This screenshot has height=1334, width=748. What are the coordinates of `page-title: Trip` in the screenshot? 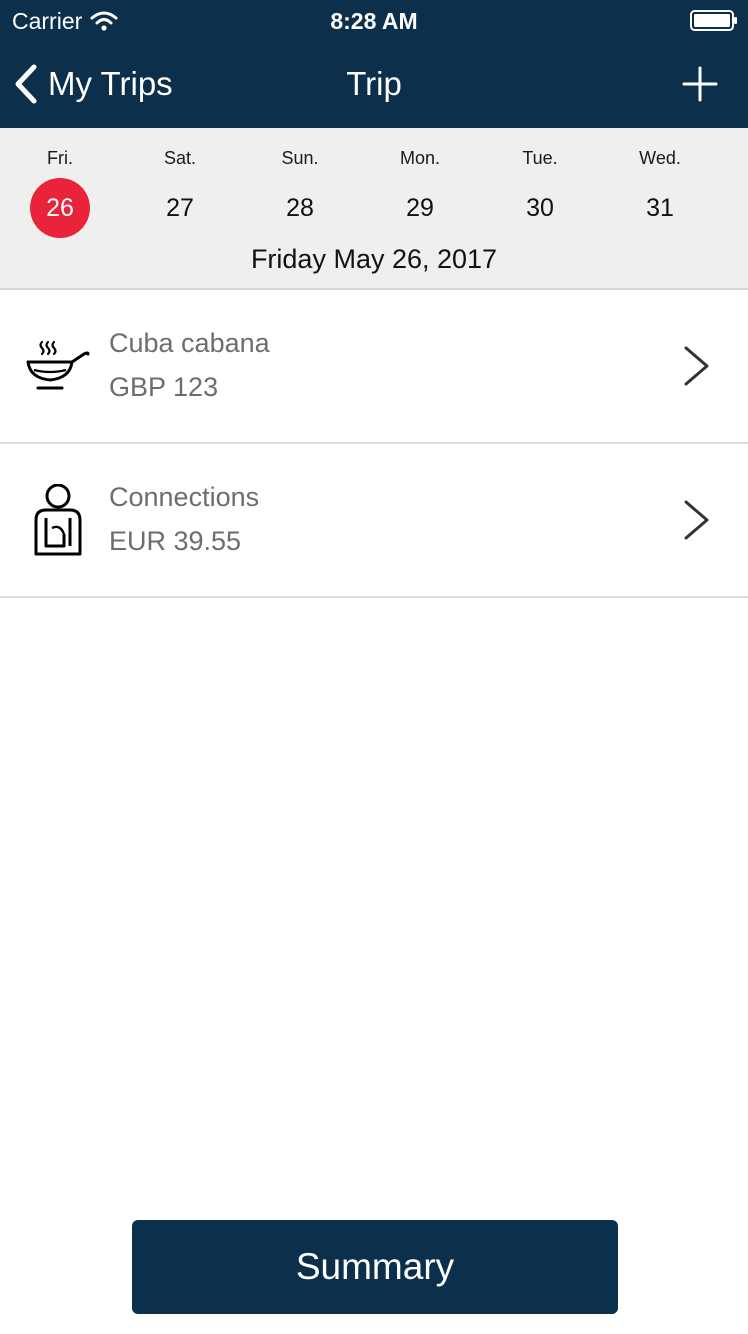 It's located at (374, 83).